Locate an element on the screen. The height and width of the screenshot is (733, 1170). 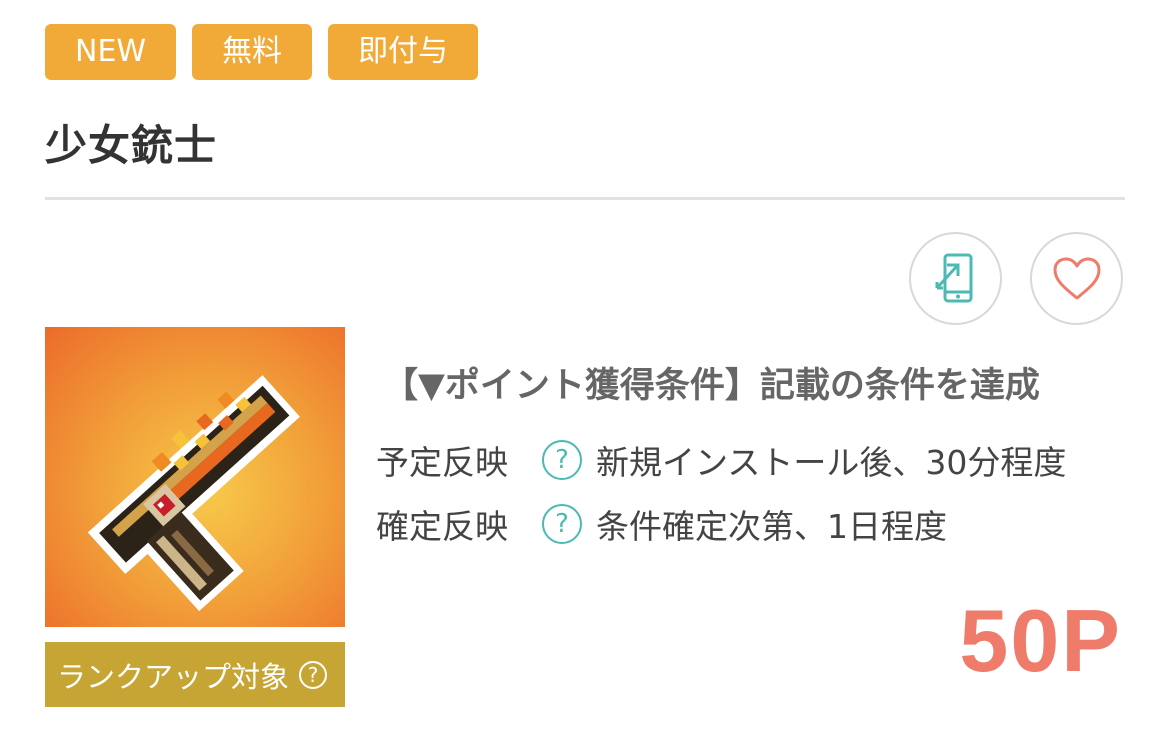
rankup-label: ランクアップ対象 is located at coordinates (173, 676).